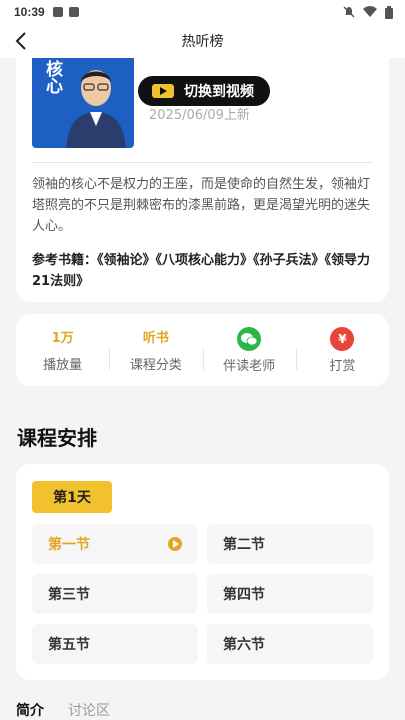 This screenshot has height=720, width=405. What do you see at coordinates (69, 545) in the screenshot?
I see `lesson-label: 第一节` at bounding box center [69, 545].